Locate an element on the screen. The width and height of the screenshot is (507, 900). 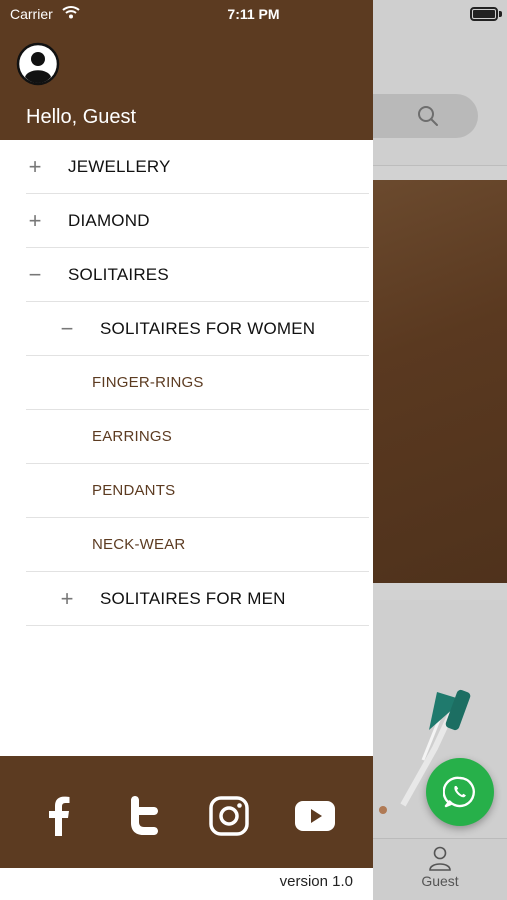
whatsapp-button is located at coordinates (460, 792).